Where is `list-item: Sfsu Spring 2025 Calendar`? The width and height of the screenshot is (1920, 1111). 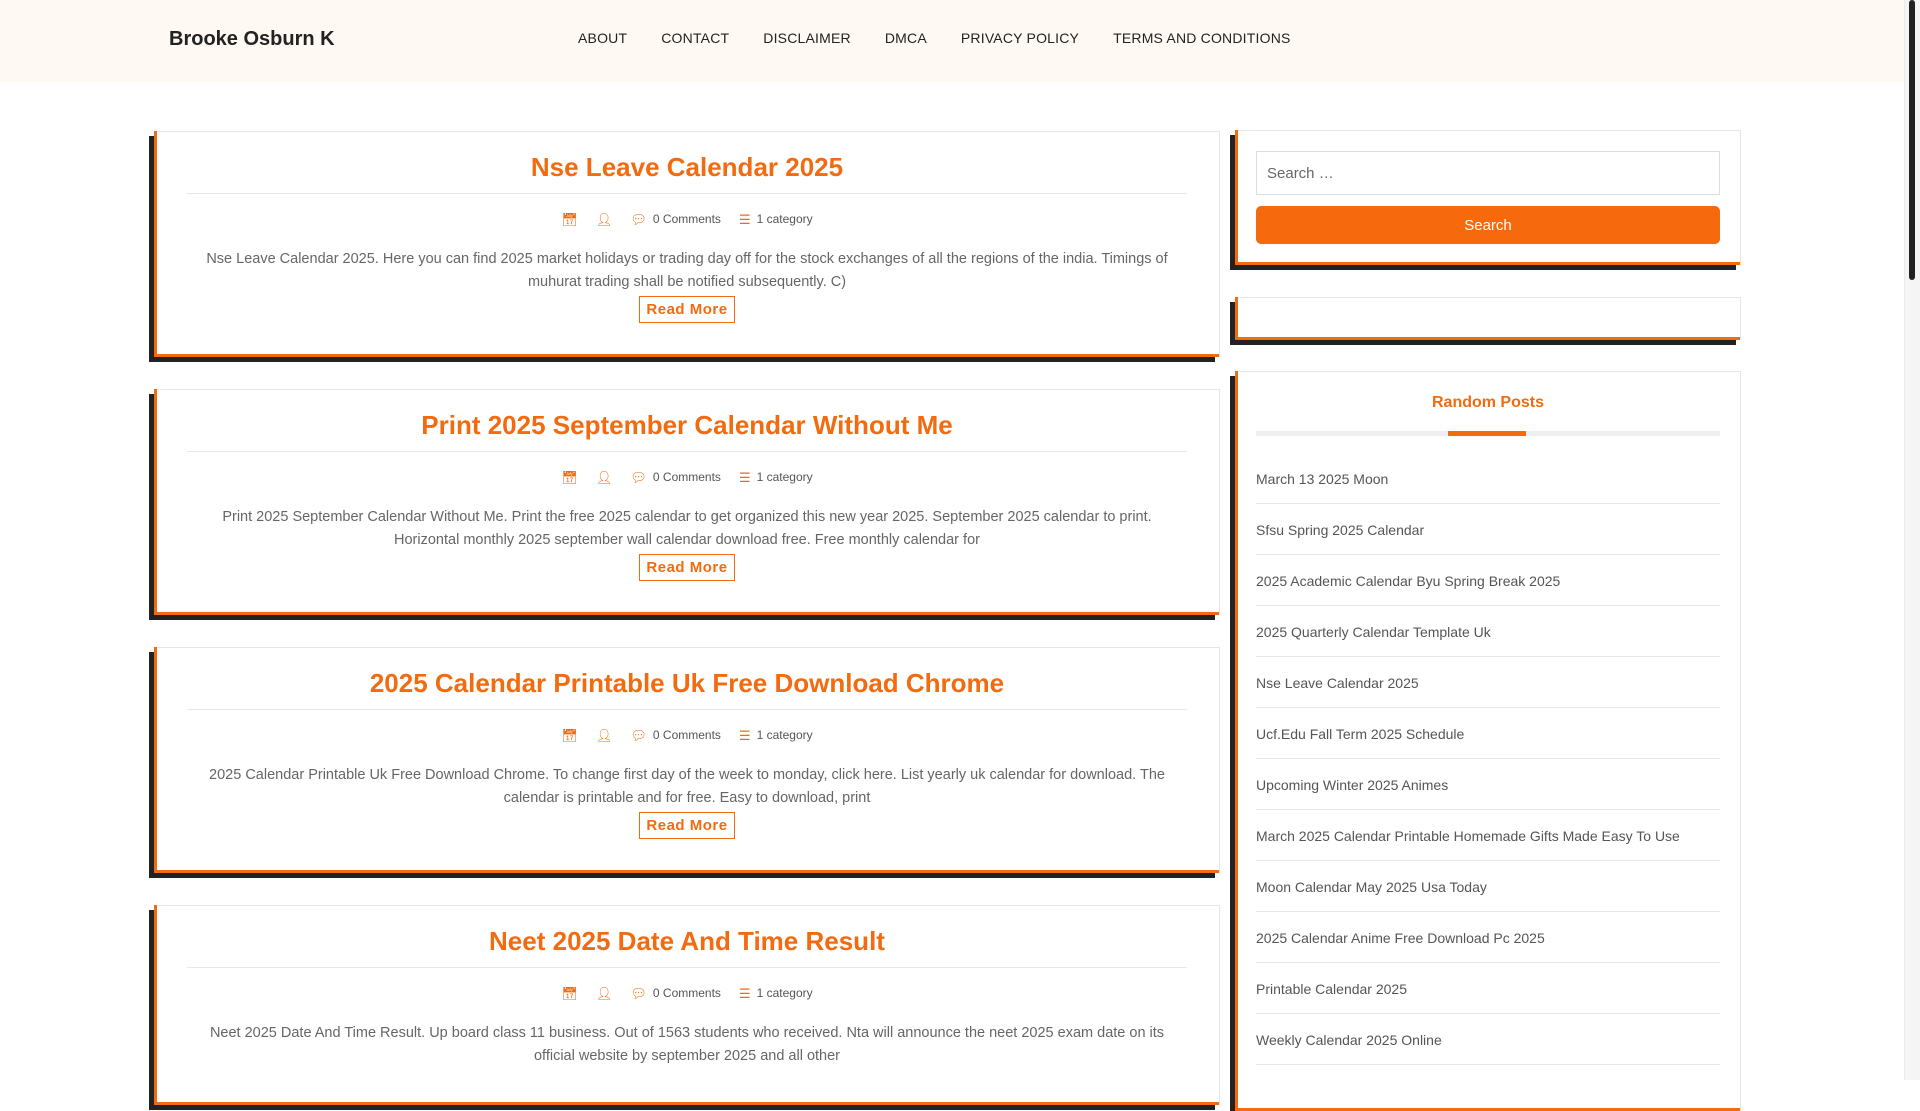
list-item: Sfsu Spring 2025 Calendar is located at coordinates (1488, 530).